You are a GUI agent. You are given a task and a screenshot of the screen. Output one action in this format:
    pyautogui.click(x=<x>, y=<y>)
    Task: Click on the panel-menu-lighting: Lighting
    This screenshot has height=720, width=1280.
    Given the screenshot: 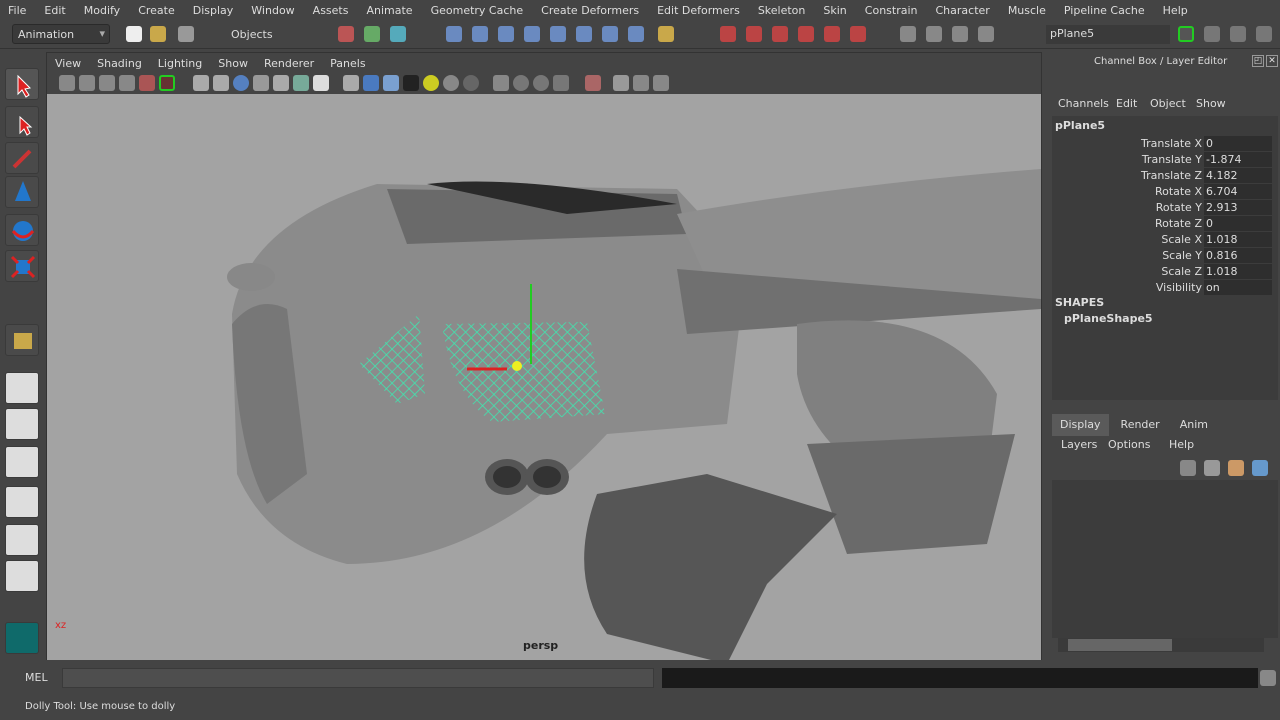 What is the action you would take?
    pyautogui.click(x=180, y=63)
    